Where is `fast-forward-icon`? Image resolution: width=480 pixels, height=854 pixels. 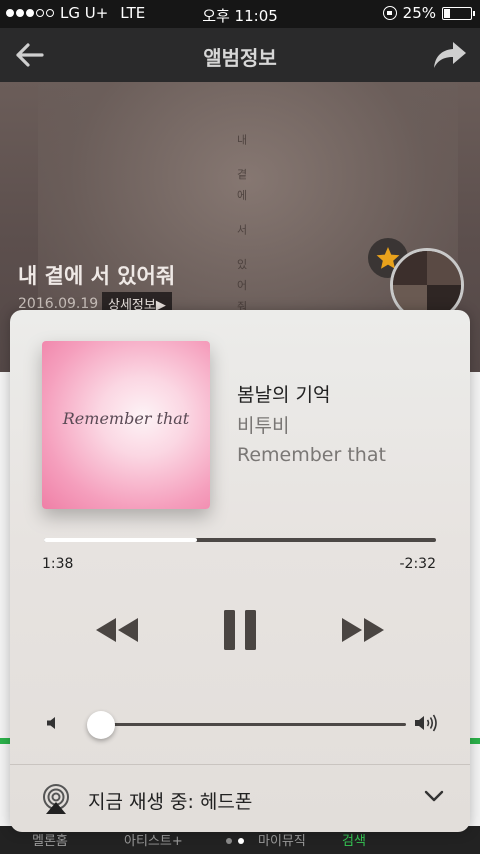
fast-forward-icon is located at coordinates (363, 630).